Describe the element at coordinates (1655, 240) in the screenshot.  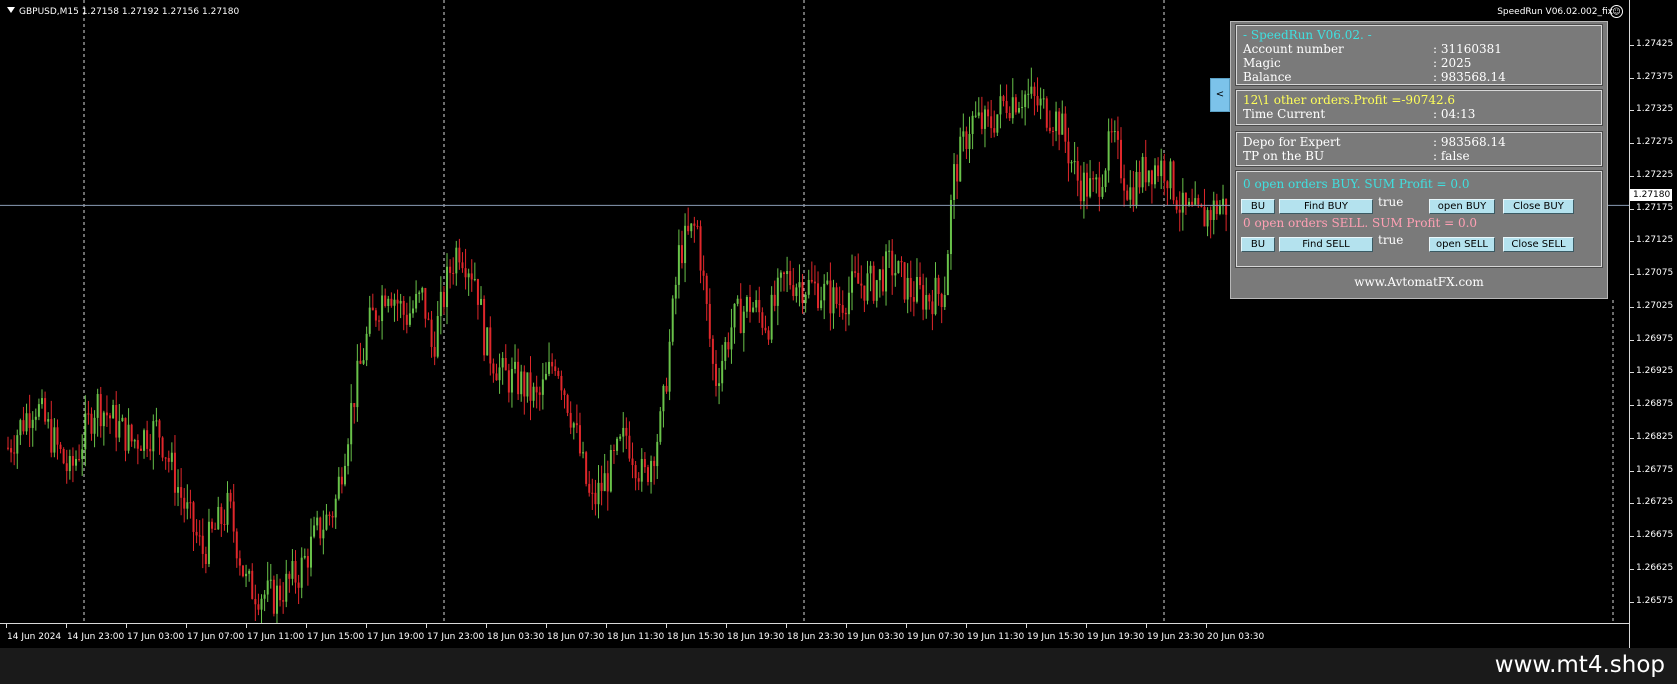
I see `price-label: 1.27125` at that location.